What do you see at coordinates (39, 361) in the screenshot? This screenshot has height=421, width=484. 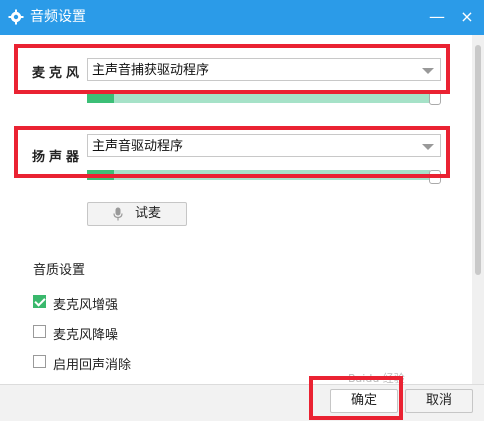 I see `checkbox-echo-cancel` at bounding box center [39, 361].